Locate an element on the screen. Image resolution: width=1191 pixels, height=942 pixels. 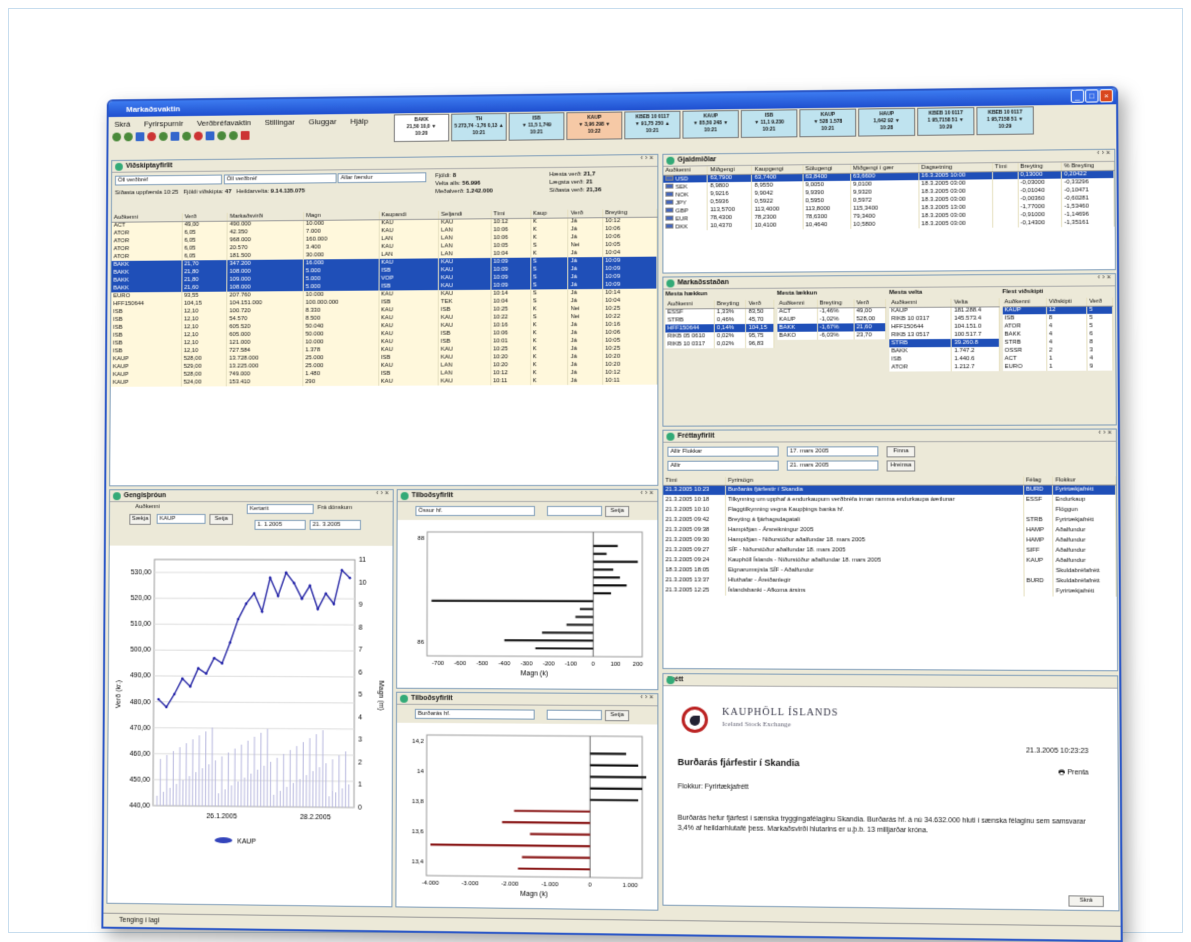
ticker-box: KBEB 10 0117▼ 91,75 250 ▲10:21 is located at coordinates (652, 125).